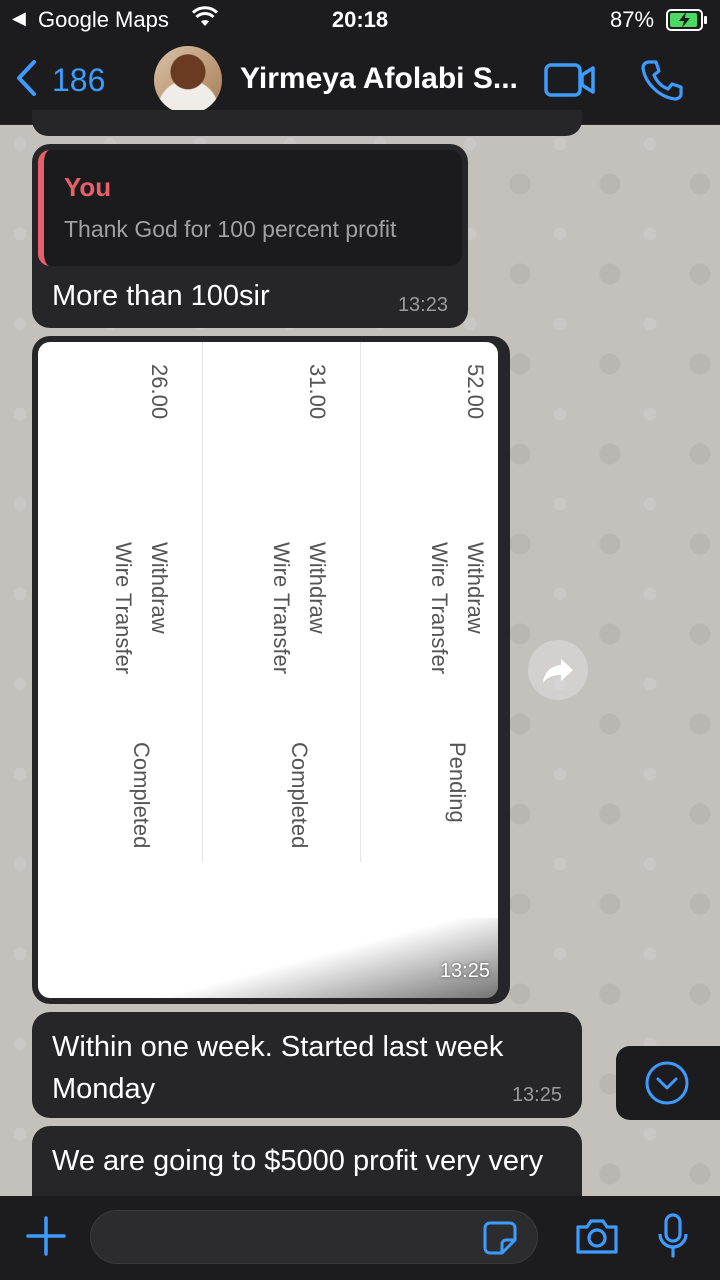 Image resolution: width=720 pixels, height=1280 pixels. I want to click on transaction-row: 26.00 Withdraw Wire Transfer Completed, so click(123, 602).